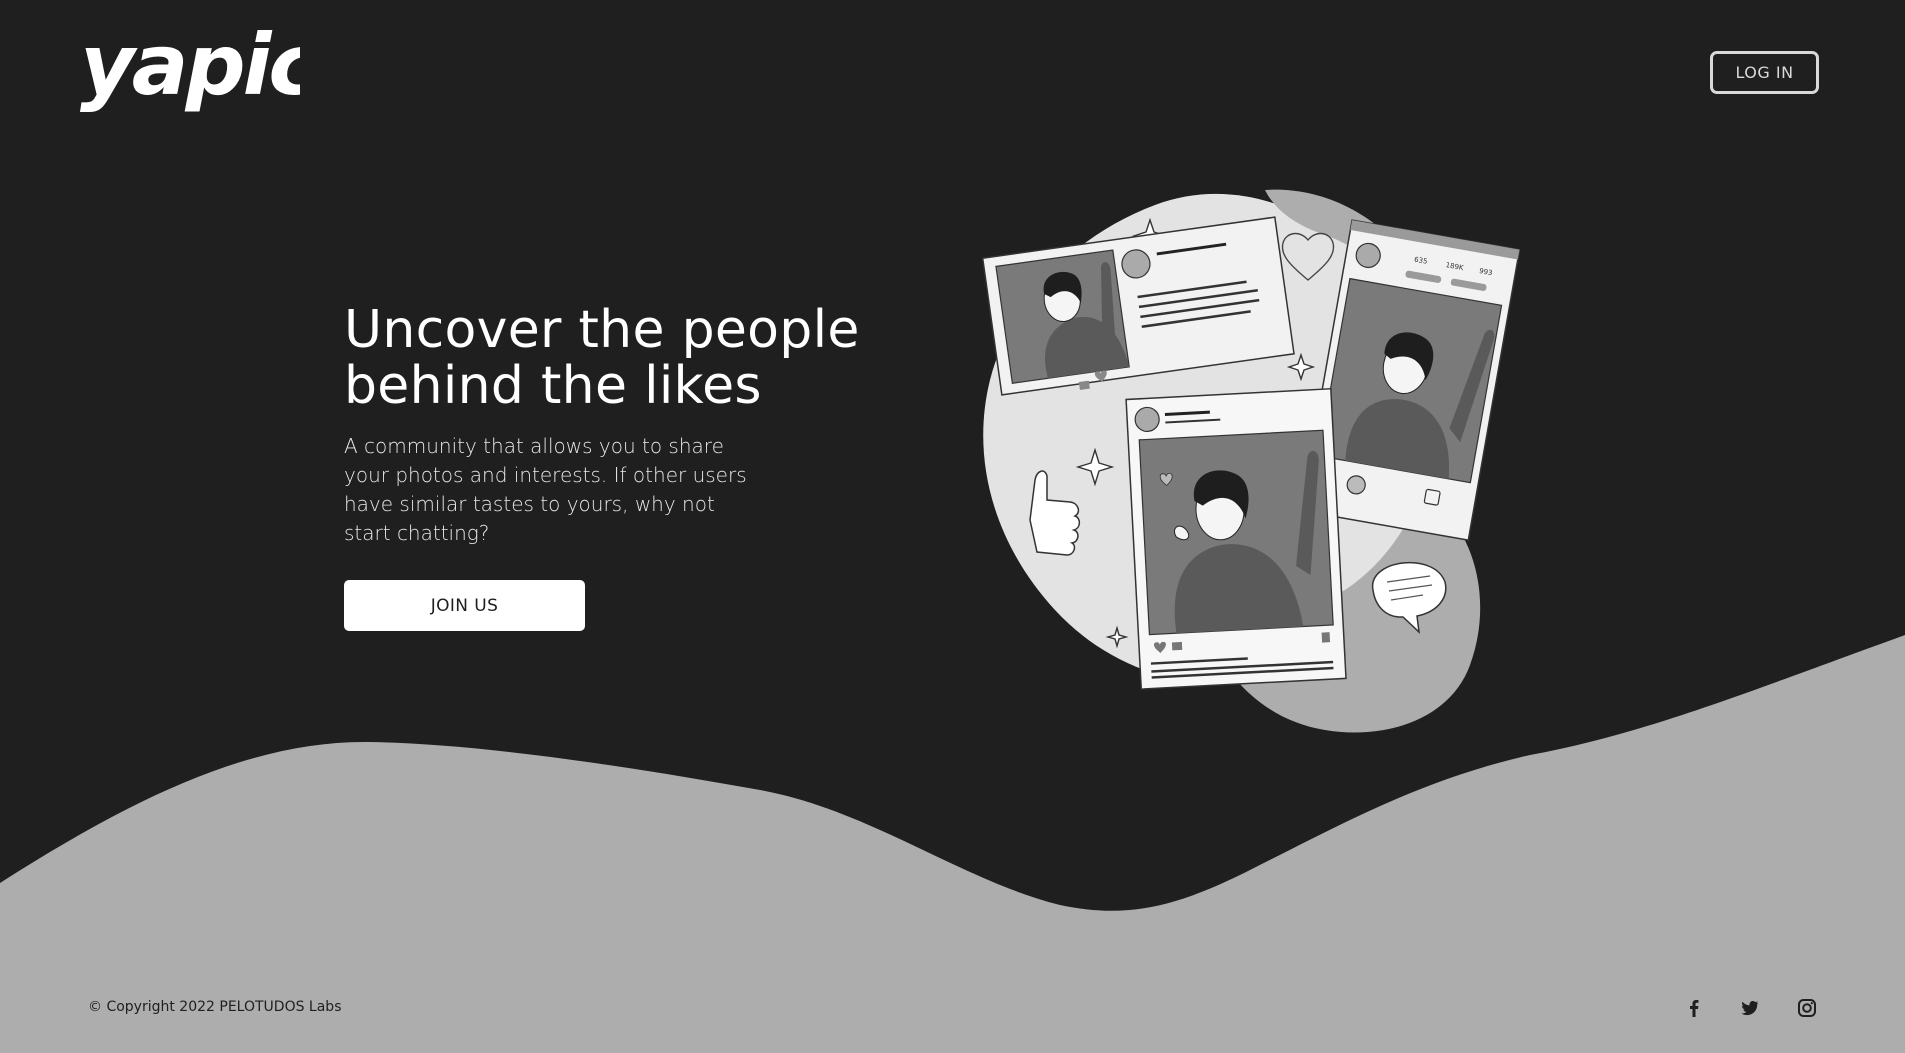 The height and width of the screenshot is (1053, 1905). Describe the element at coordinates (1236, 538) in the screenshot. I see `post-card-main` at that location.